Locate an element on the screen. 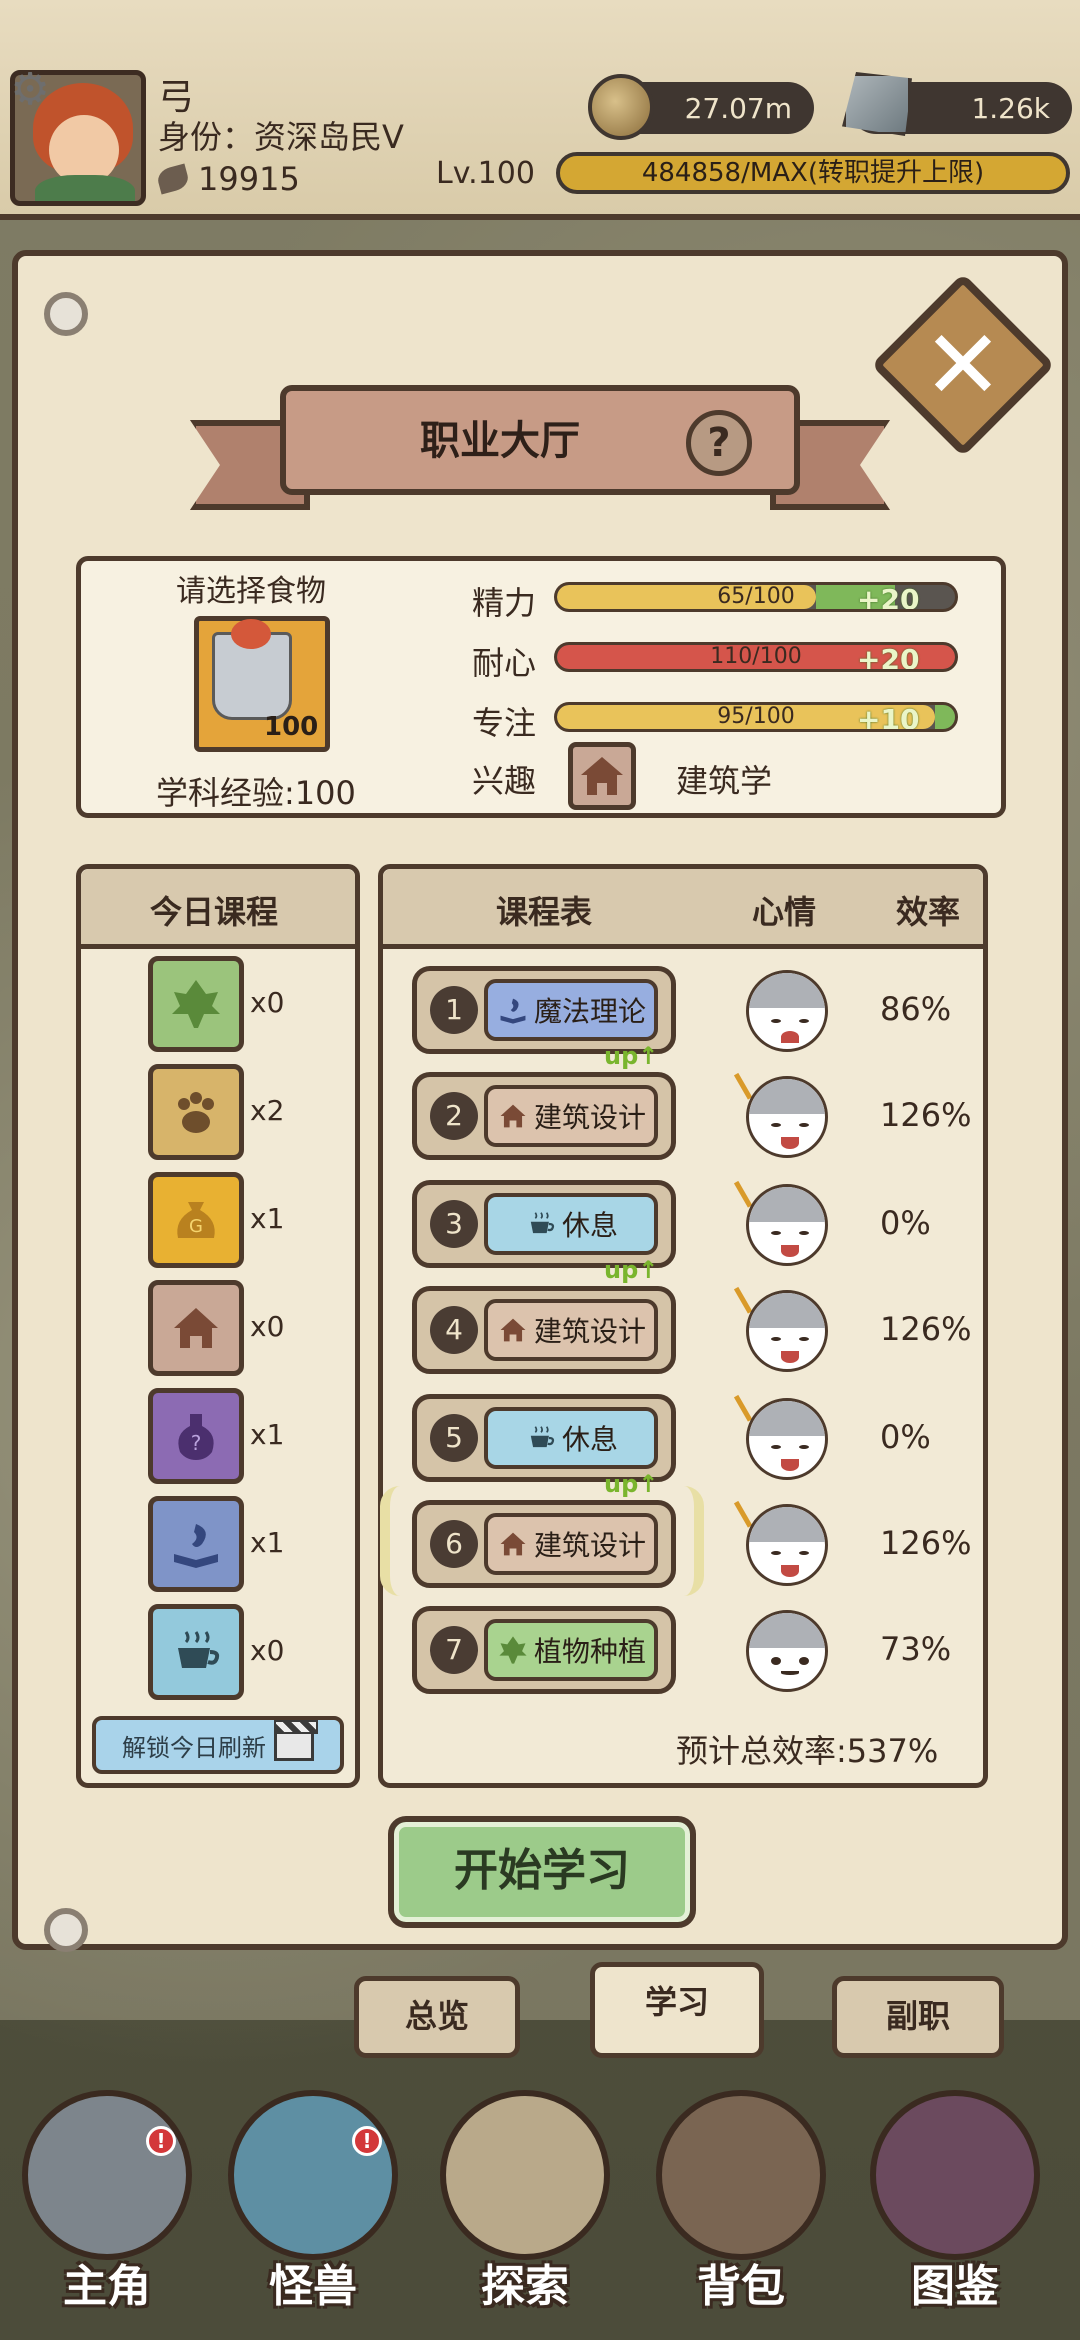  unlock-refresh-label: 解锁今日刷新 is located at coordinates (194, 1747).